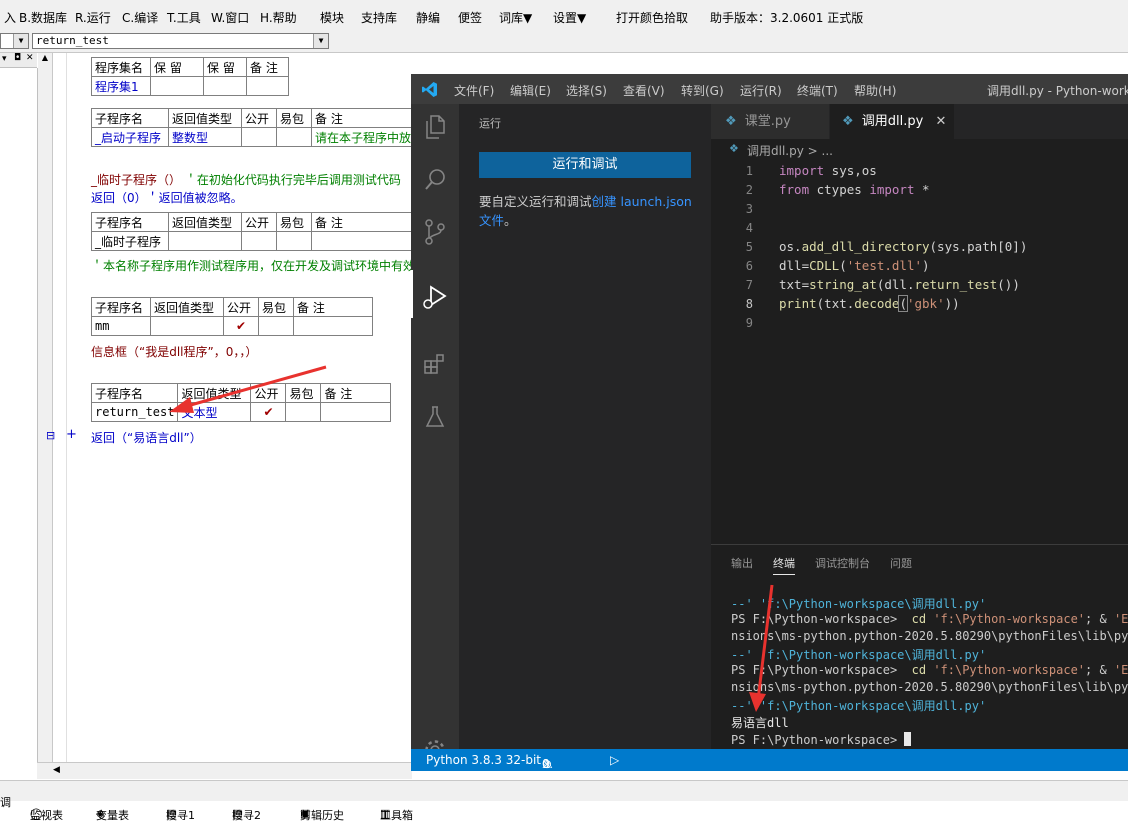  What do you see at coordinates (322, 815) in the screenshot?
I see `tab-label: 剪辑历史` at bounding box center [322, 815].